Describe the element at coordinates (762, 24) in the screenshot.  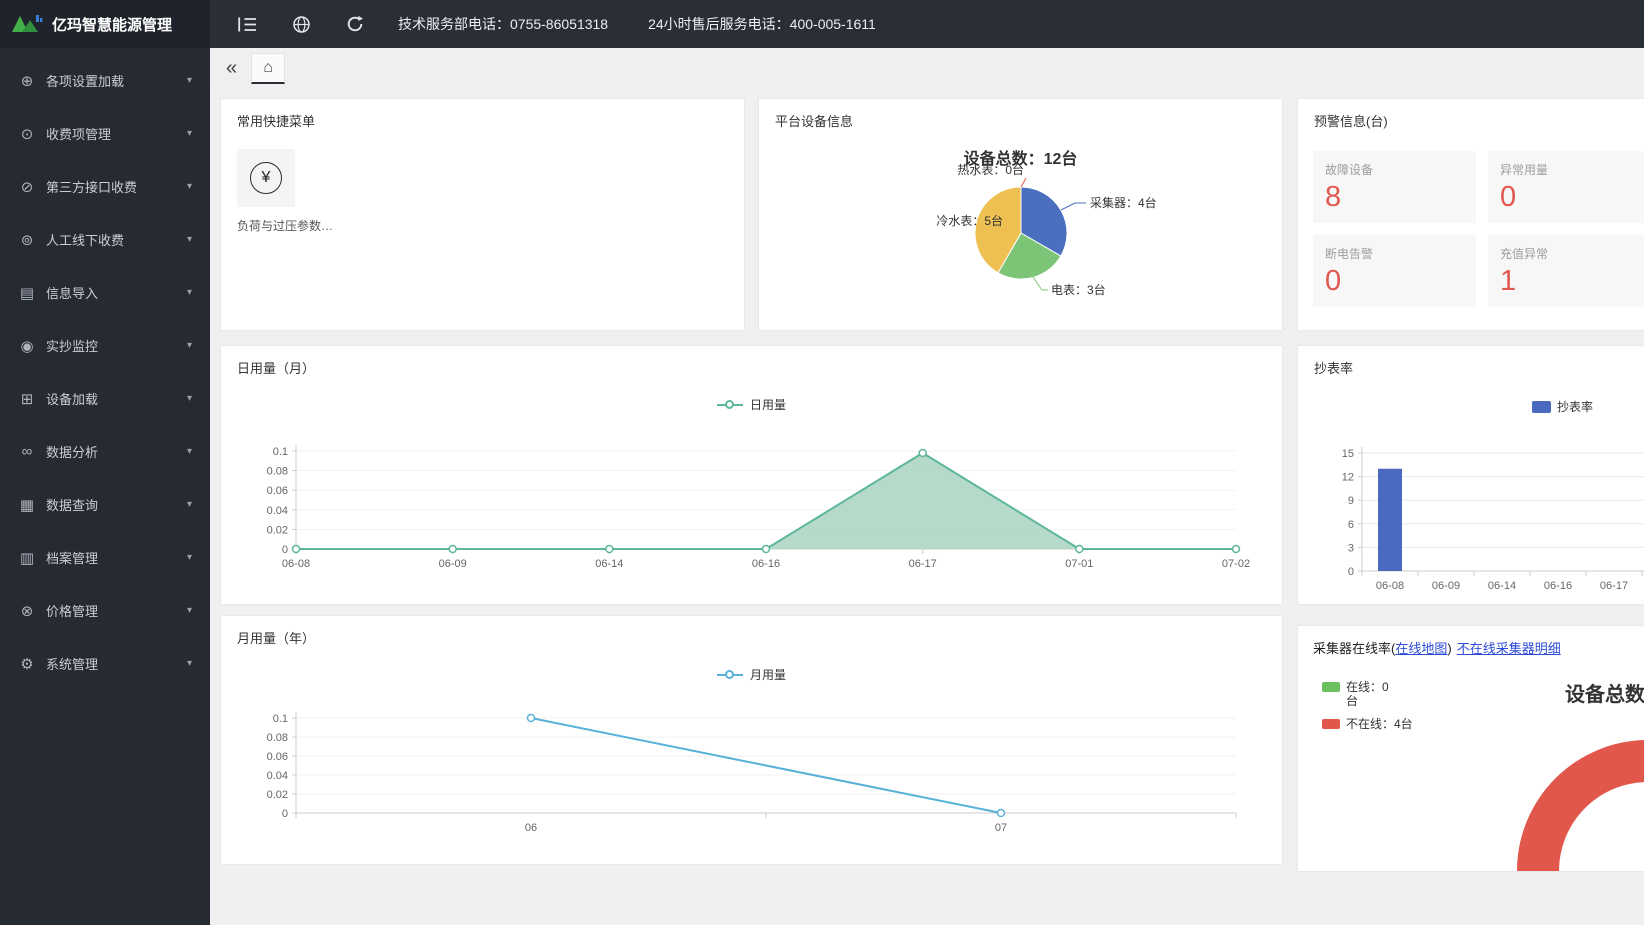
I see `after-sales-phone: 24小时售后服务电话：400-005-1611` at that location.